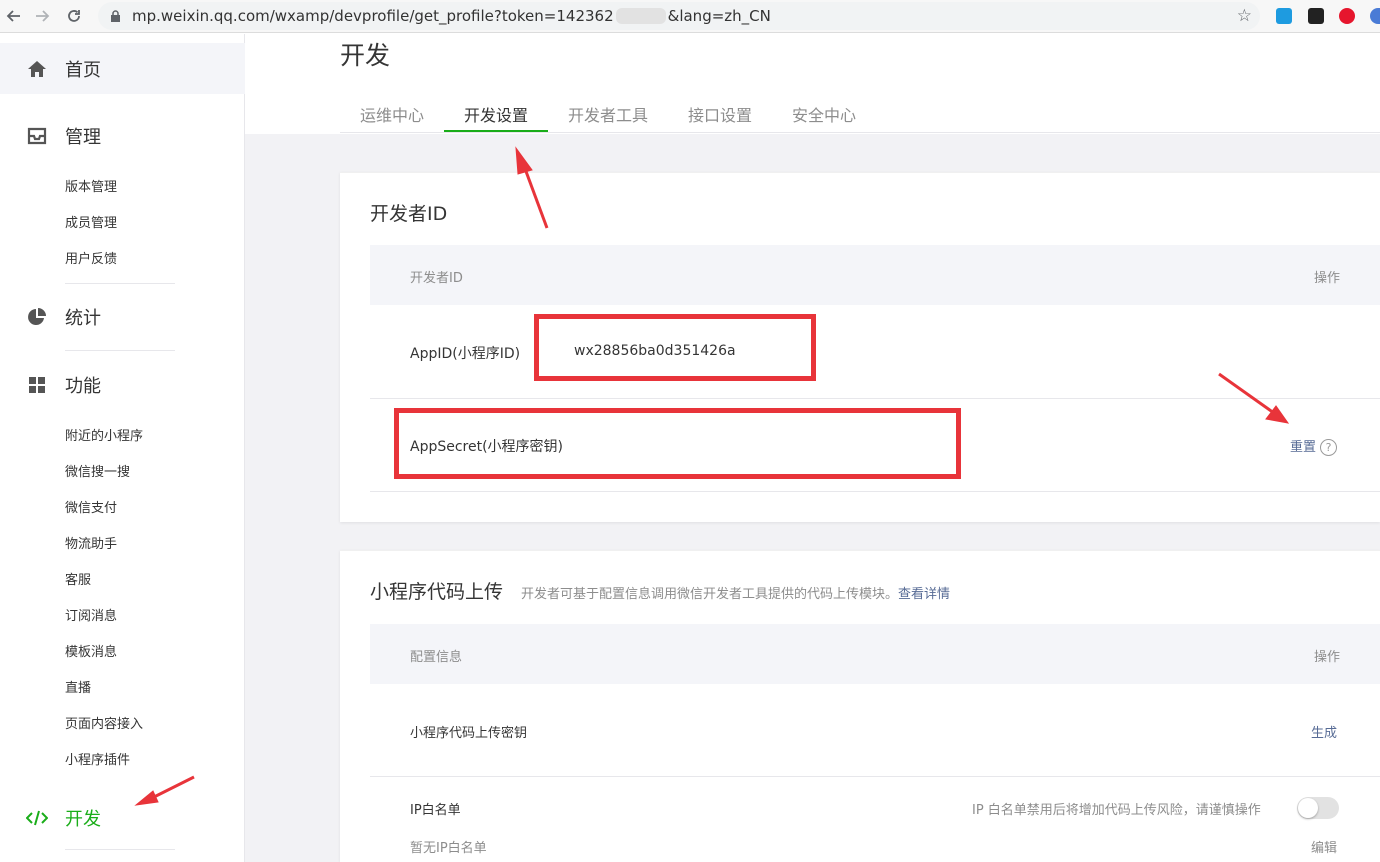 The width and height of the screenshot is (1380, 862). I want to click on arrow-to-develop, so click(173, 787).